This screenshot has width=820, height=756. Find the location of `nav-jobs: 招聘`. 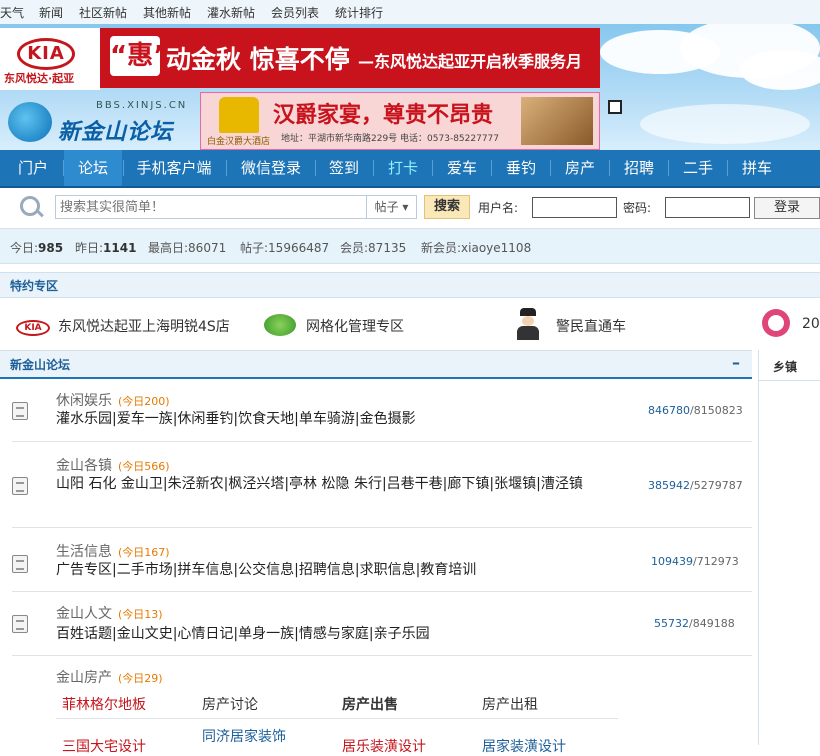

nav-jobs: 招聘 is located at coordinates (639, 168).